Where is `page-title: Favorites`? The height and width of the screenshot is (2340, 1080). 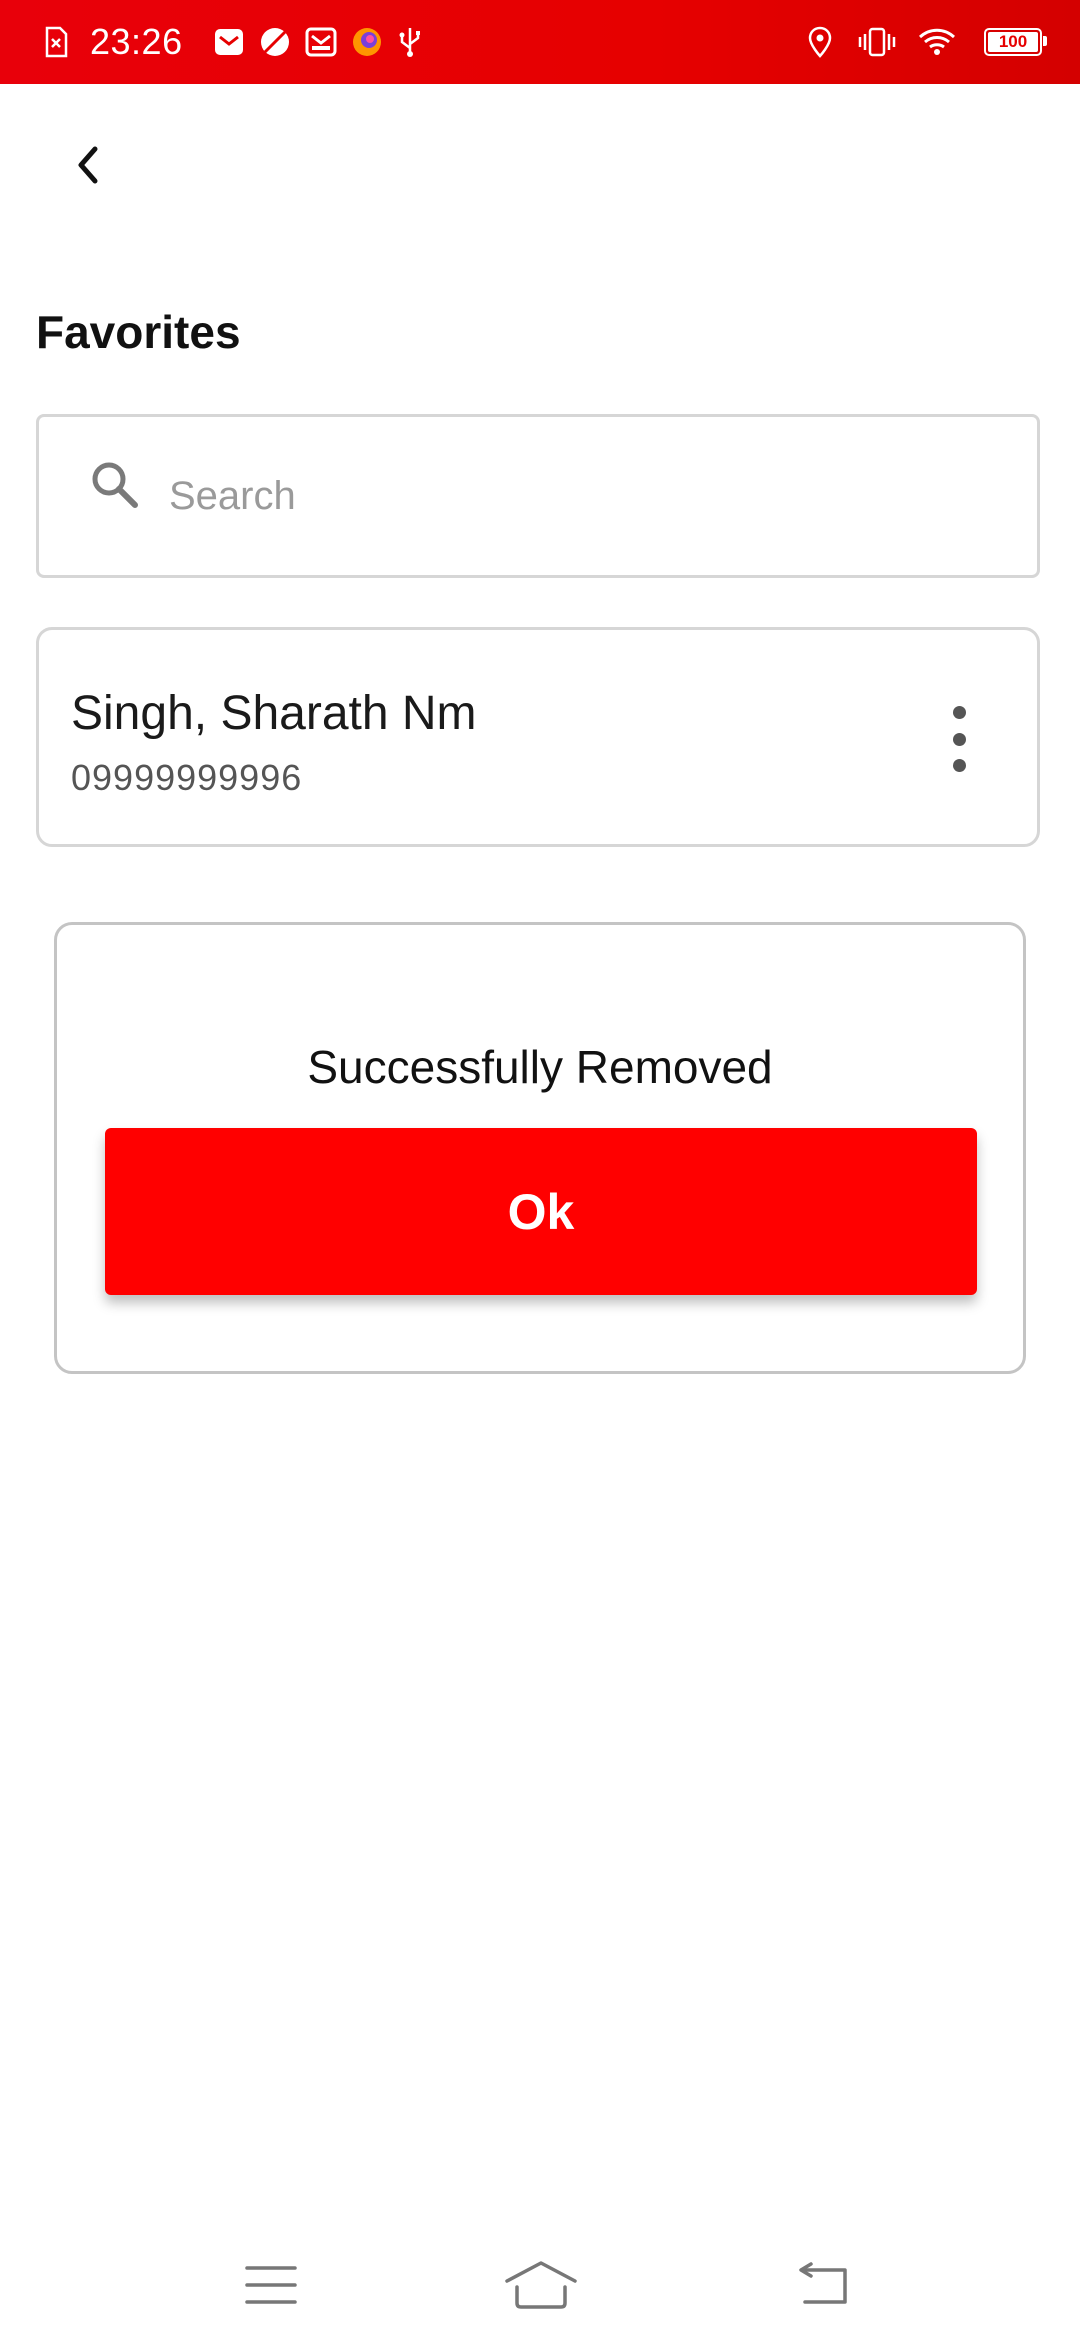 page-title: Favorites is located at coordinates (138, 332).